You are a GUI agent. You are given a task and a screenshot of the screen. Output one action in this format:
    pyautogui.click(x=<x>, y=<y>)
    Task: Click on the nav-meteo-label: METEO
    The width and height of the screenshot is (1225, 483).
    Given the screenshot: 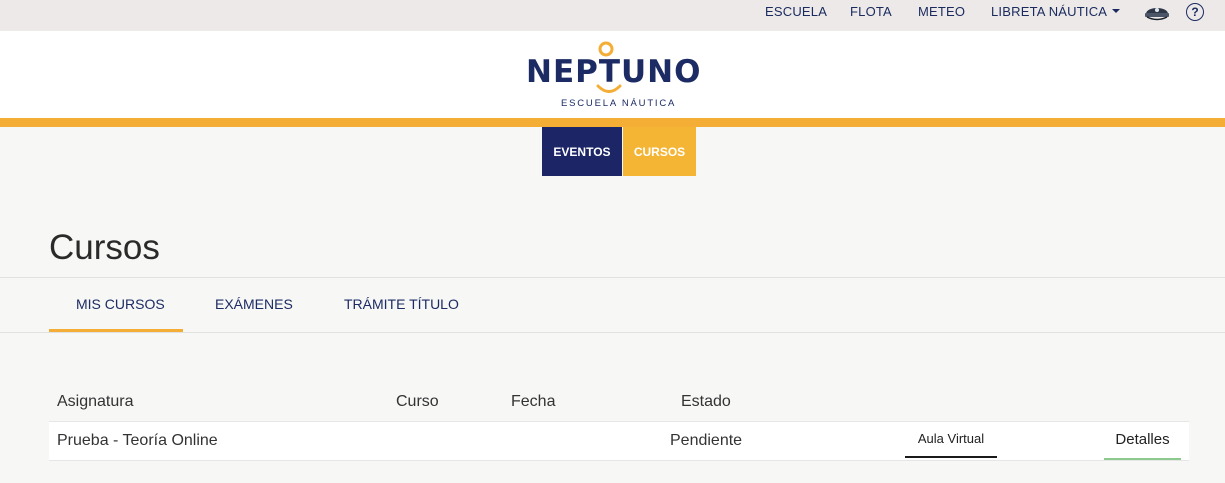 What is the action you would take?
    pyautogui.click(x=942, y=11)
    